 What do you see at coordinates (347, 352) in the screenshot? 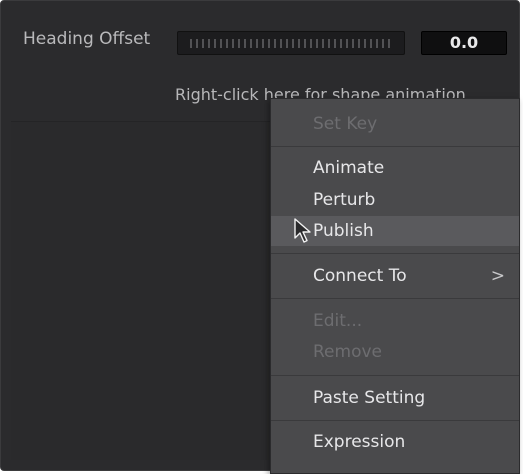
I see `menu-item-label: Remove` at bounding box center [347, 352].